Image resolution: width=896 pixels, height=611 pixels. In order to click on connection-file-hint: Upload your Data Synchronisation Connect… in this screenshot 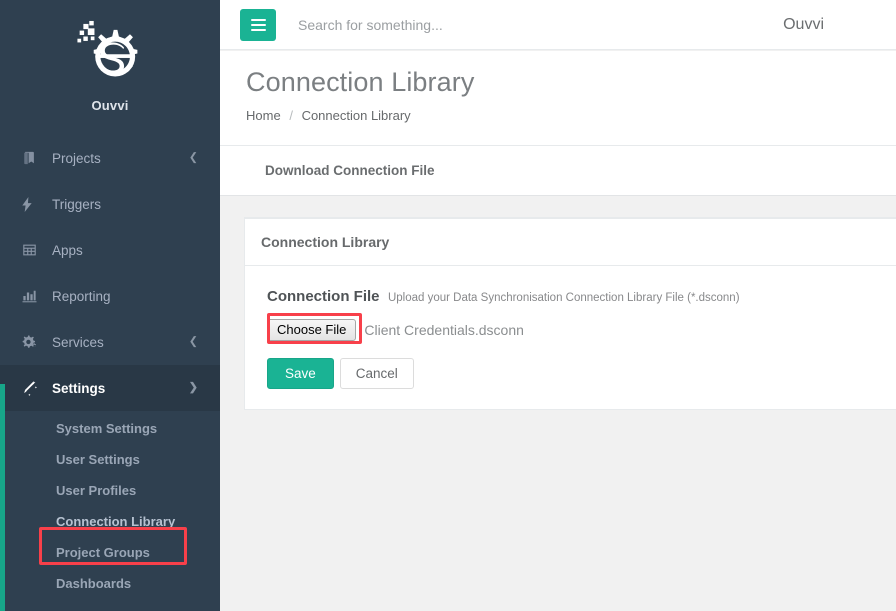, I will do `click(563, 298)`.